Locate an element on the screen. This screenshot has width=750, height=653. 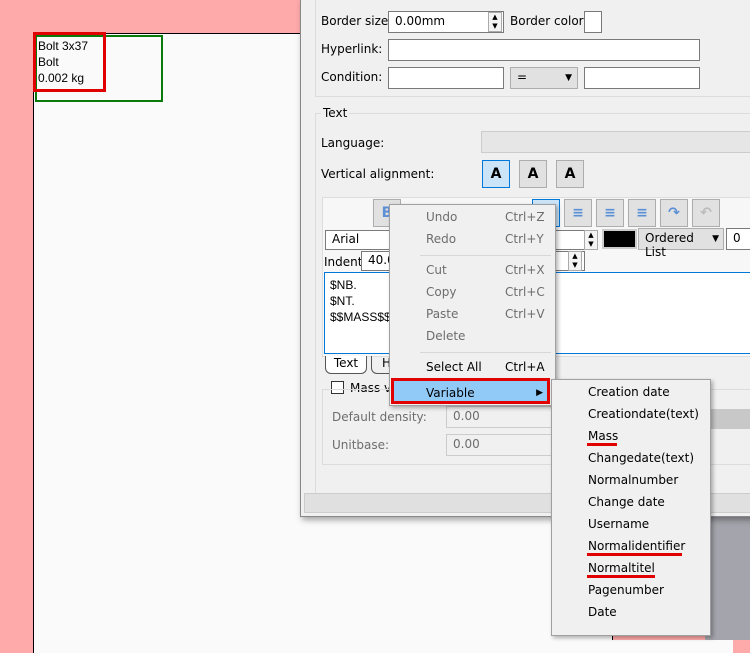
border-size-input: 0.00mm is located at coordinates (446, 22).